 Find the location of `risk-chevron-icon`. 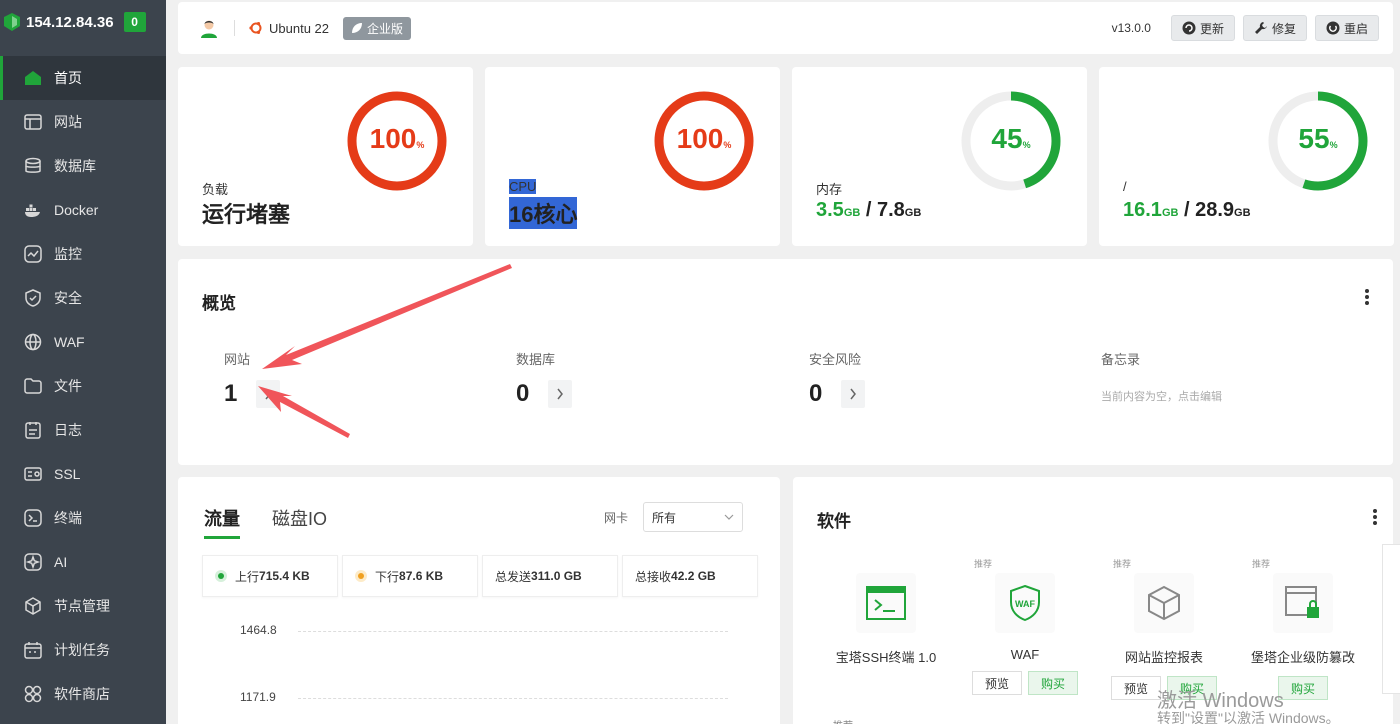

risk-chevron-icon is located at coordinates (853, 394).